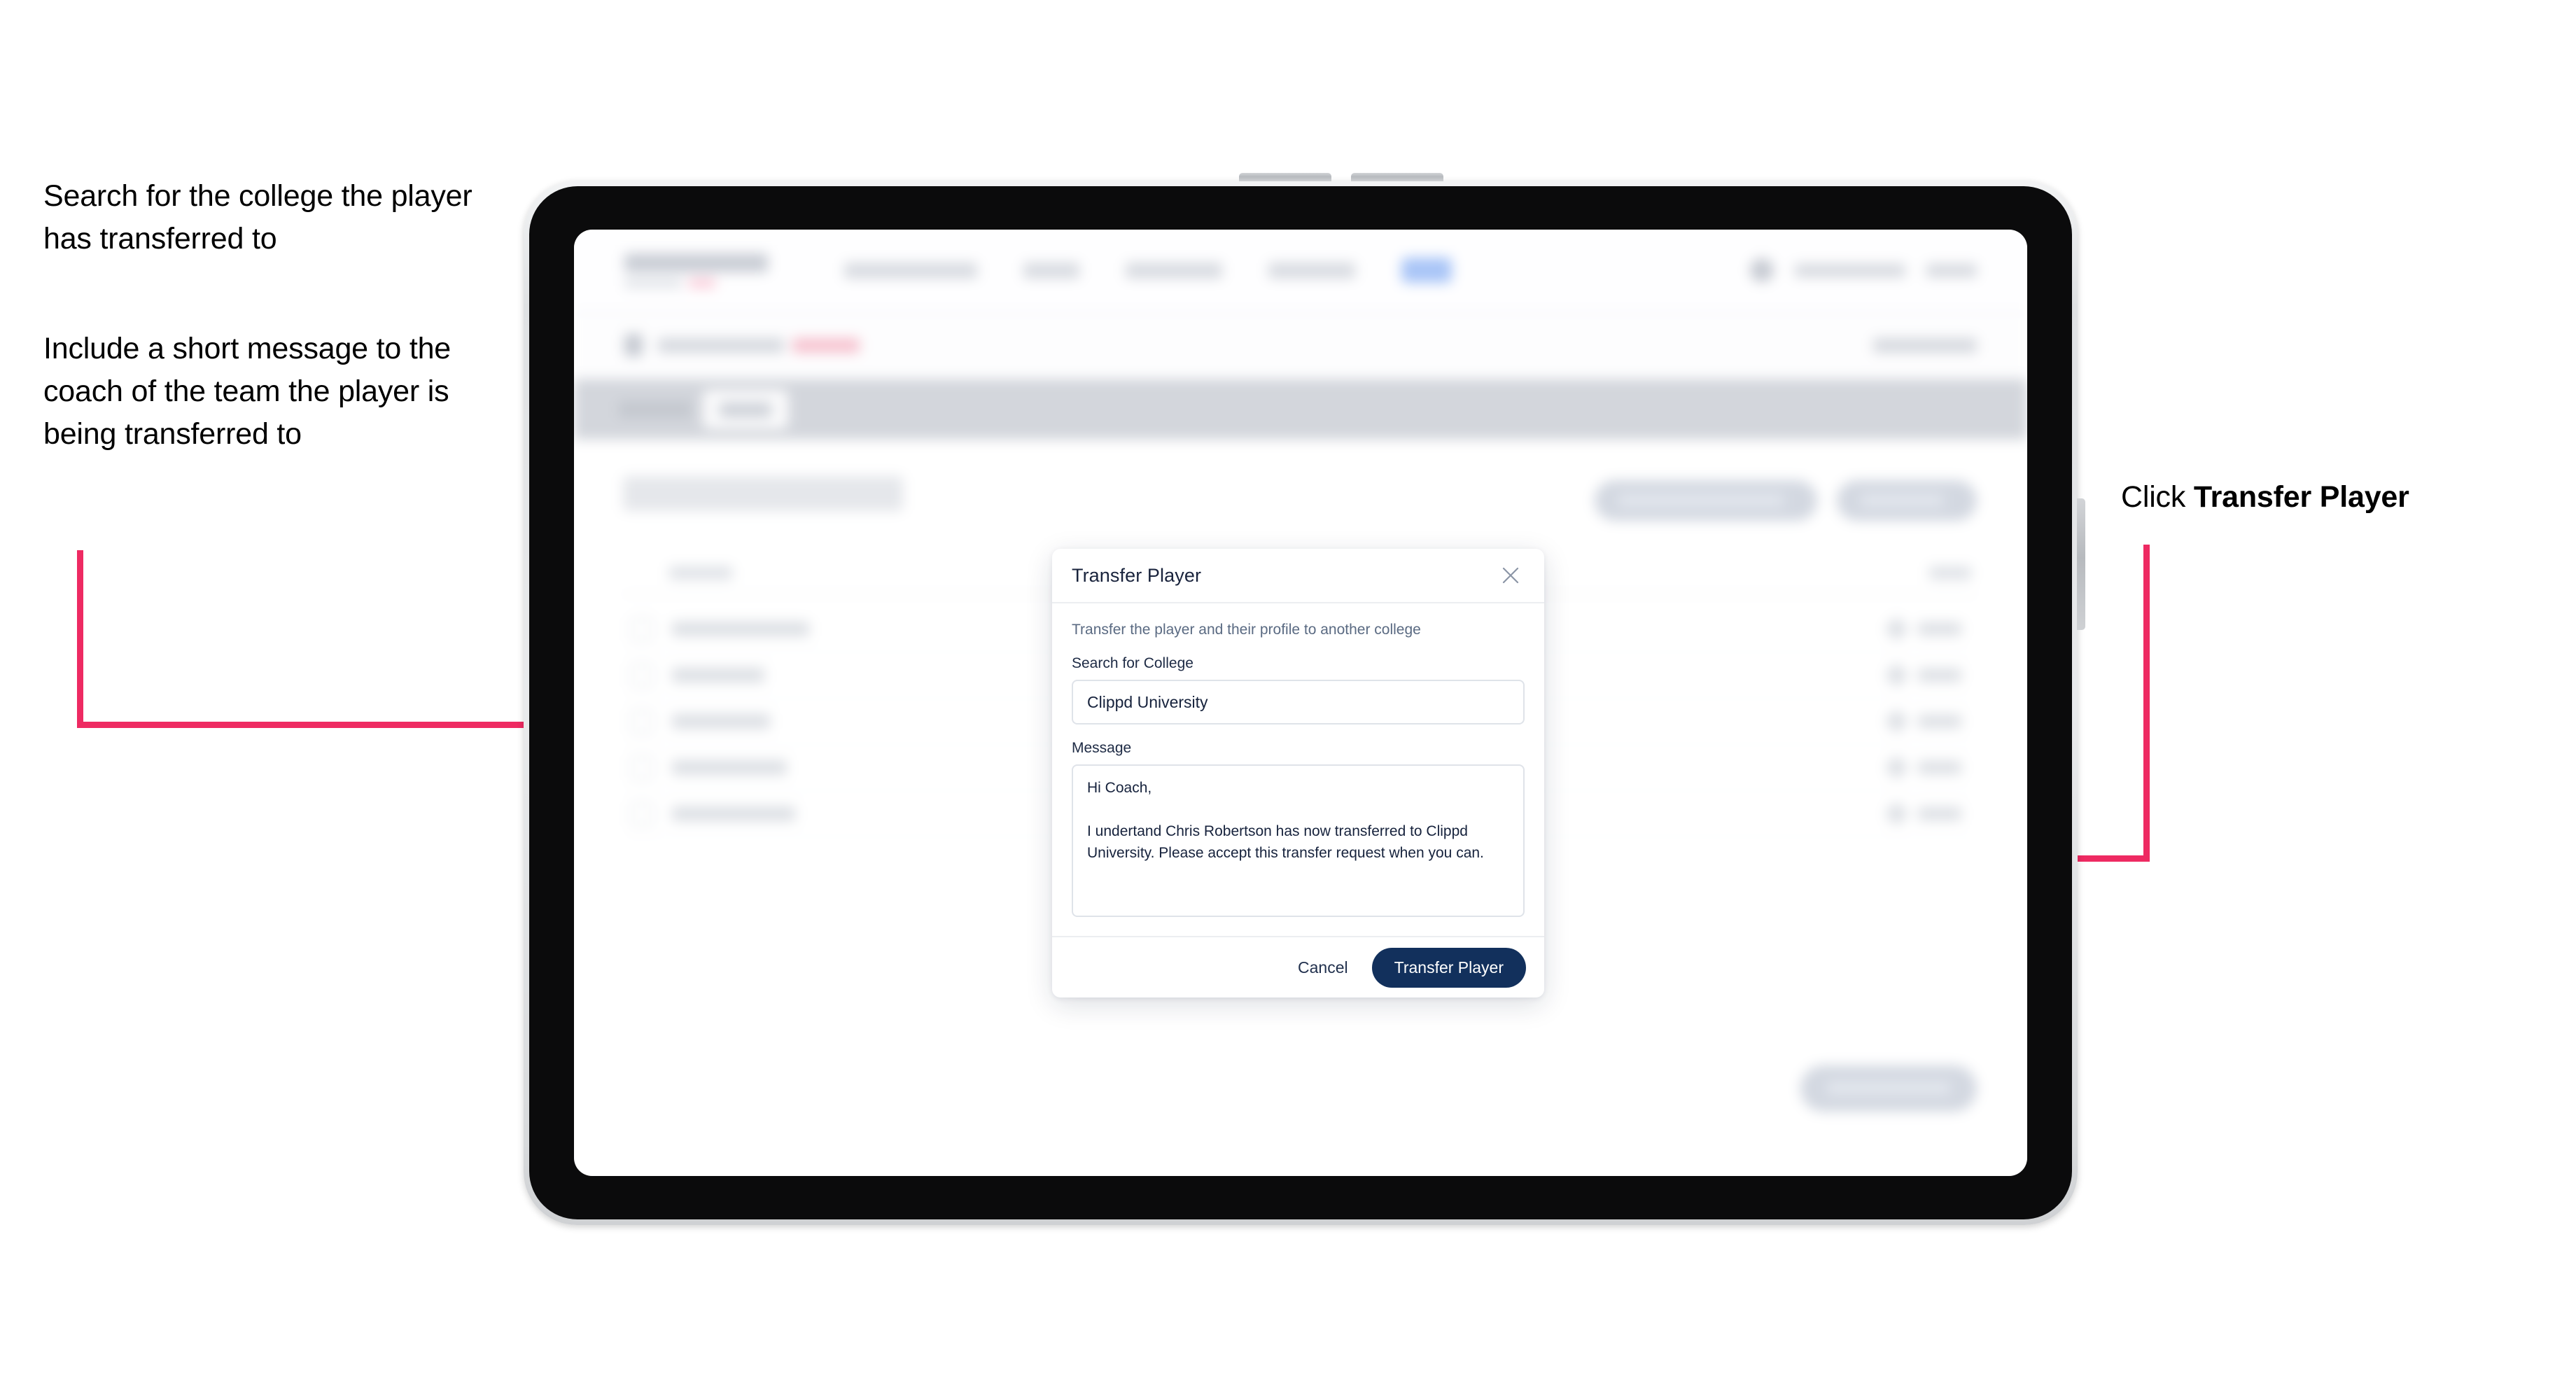 The height and width of the screenshot is (1386, 2576). Describe the element at coordinates (721, 345) in the screenshot. I see `breadcrumb-label` at that location.